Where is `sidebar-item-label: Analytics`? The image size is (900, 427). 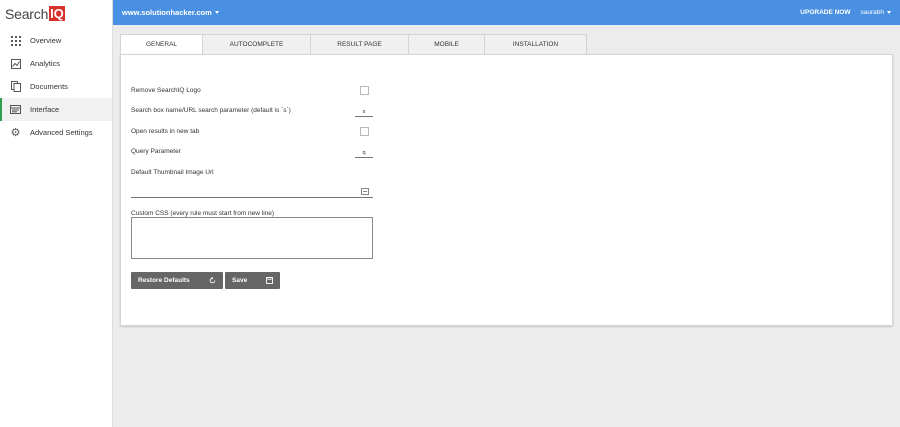 sidebar-item-label: Analytics is located at coordinates (45, 63).